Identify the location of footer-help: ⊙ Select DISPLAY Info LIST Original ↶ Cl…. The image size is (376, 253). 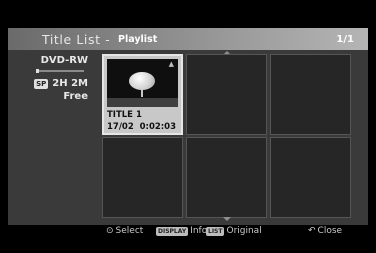
(188, 232).